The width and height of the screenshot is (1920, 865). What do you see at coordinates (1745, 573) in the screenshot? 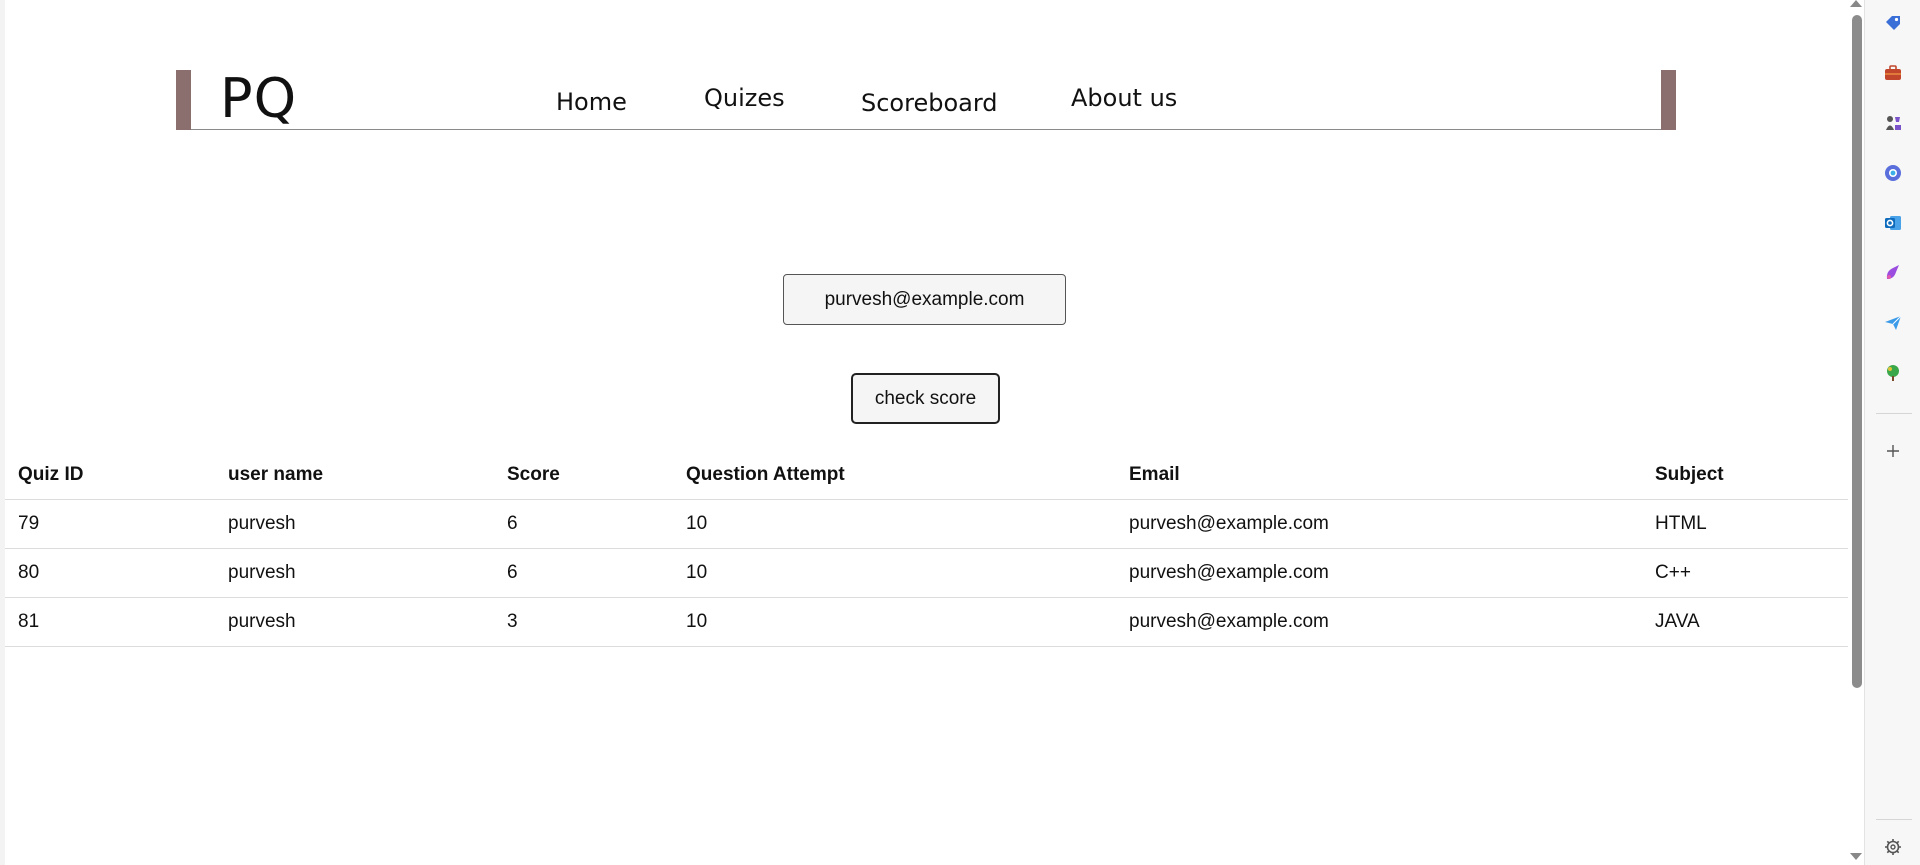
I see `cell-subject: C++` at bounding box center [1745, 573].